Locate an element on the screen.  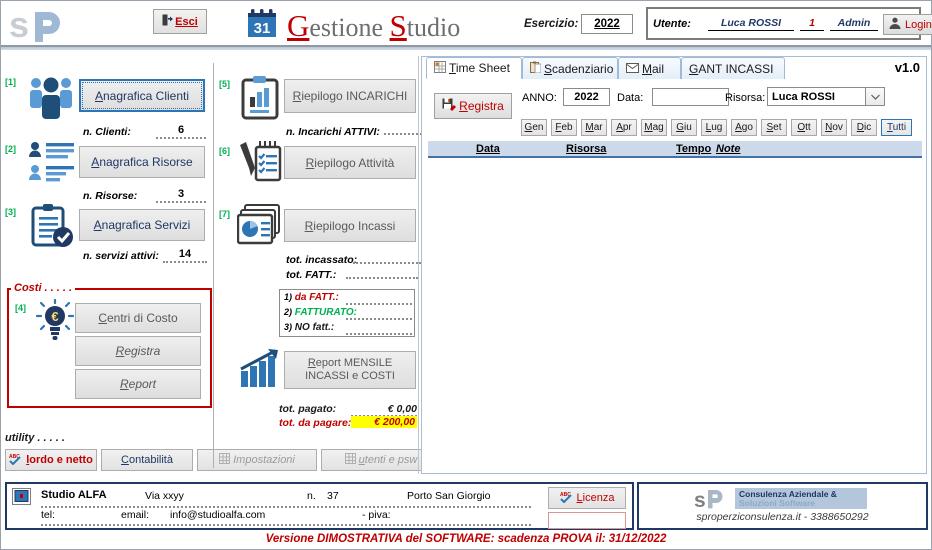
month-tutti-label: utti is located at coordinates (899, 127).